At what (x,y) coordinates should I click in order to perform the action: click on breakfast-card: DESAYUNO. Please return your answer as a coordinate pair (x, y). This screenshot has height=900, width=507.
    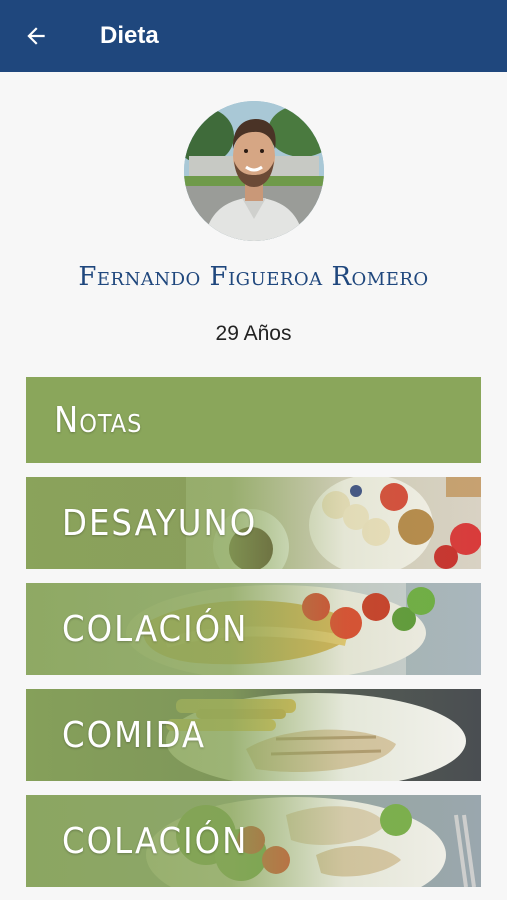
    Looking at the image, I should click on (253, 523).